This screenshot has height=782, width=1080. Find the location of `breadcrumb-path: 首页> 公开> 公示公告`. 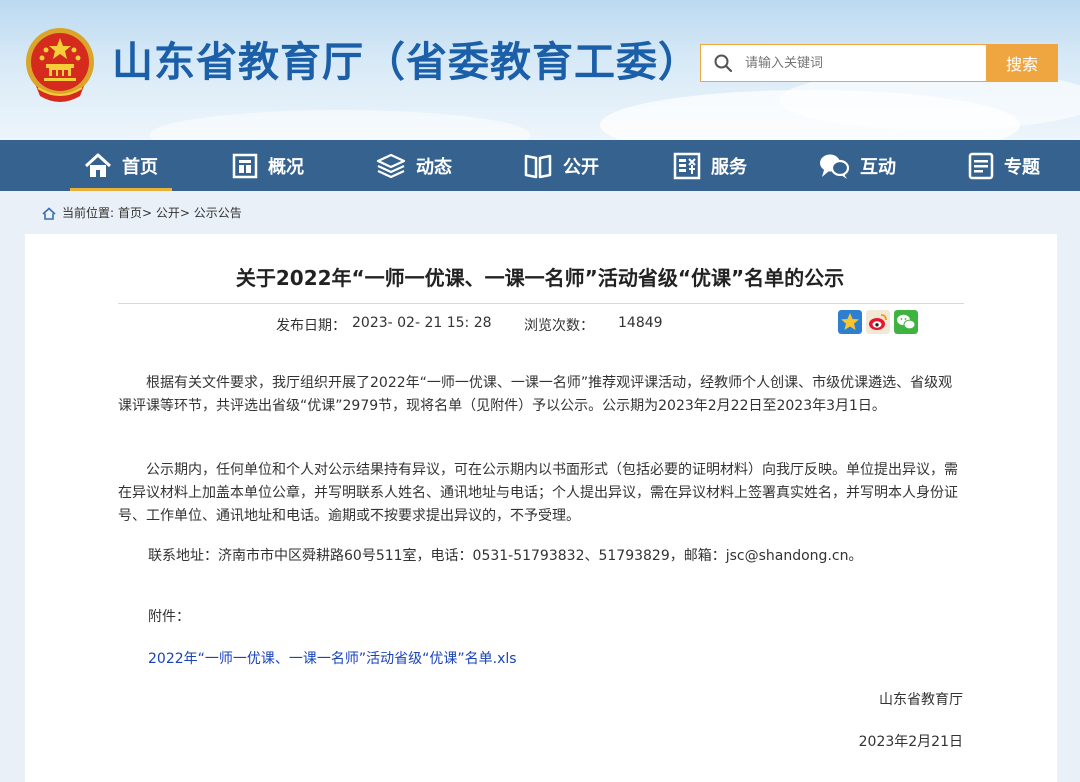

breadcrumb-path: 首页> 公开> 公示公告 is located at coordinates (180, 213).